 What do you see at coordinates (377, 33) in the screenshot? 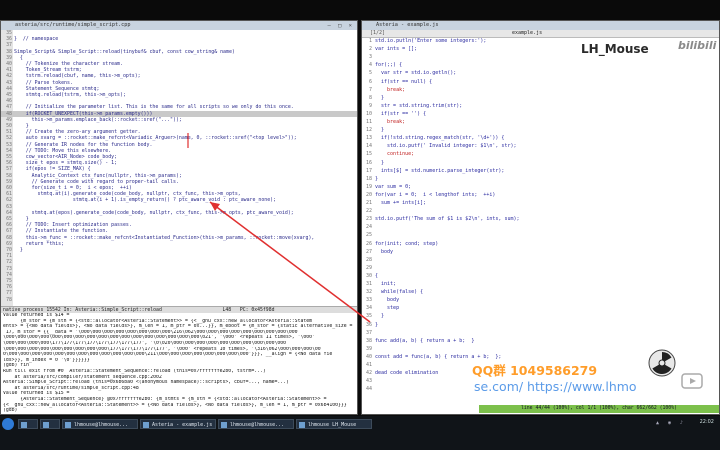
I see `tab-index: [1/2]` at bounding box center [377, 33].